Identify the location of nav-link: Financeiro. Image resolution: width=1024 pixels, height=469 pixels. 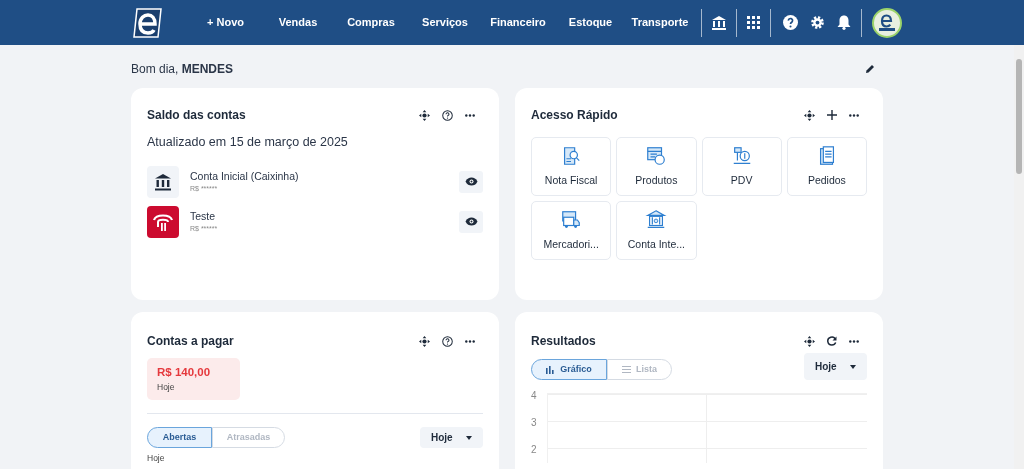
(518, 22).